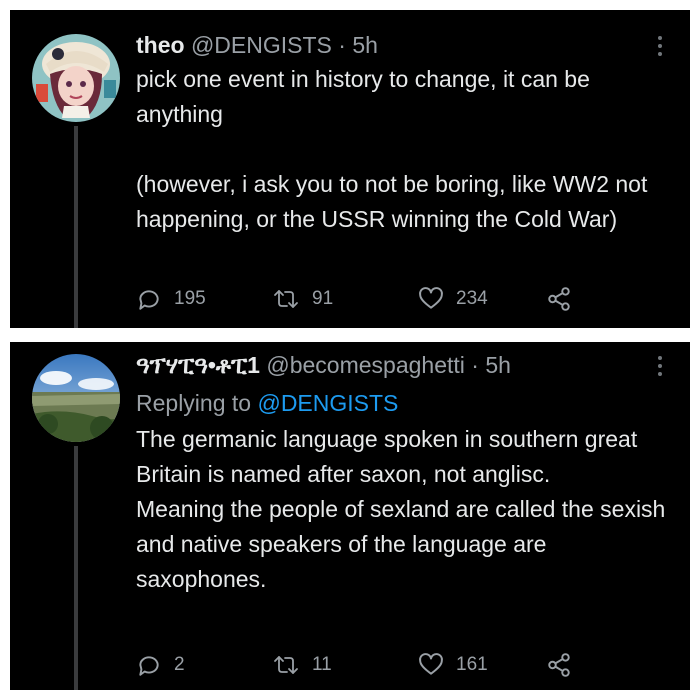  I want to click on retweet-button: 91, so click(302, 299).